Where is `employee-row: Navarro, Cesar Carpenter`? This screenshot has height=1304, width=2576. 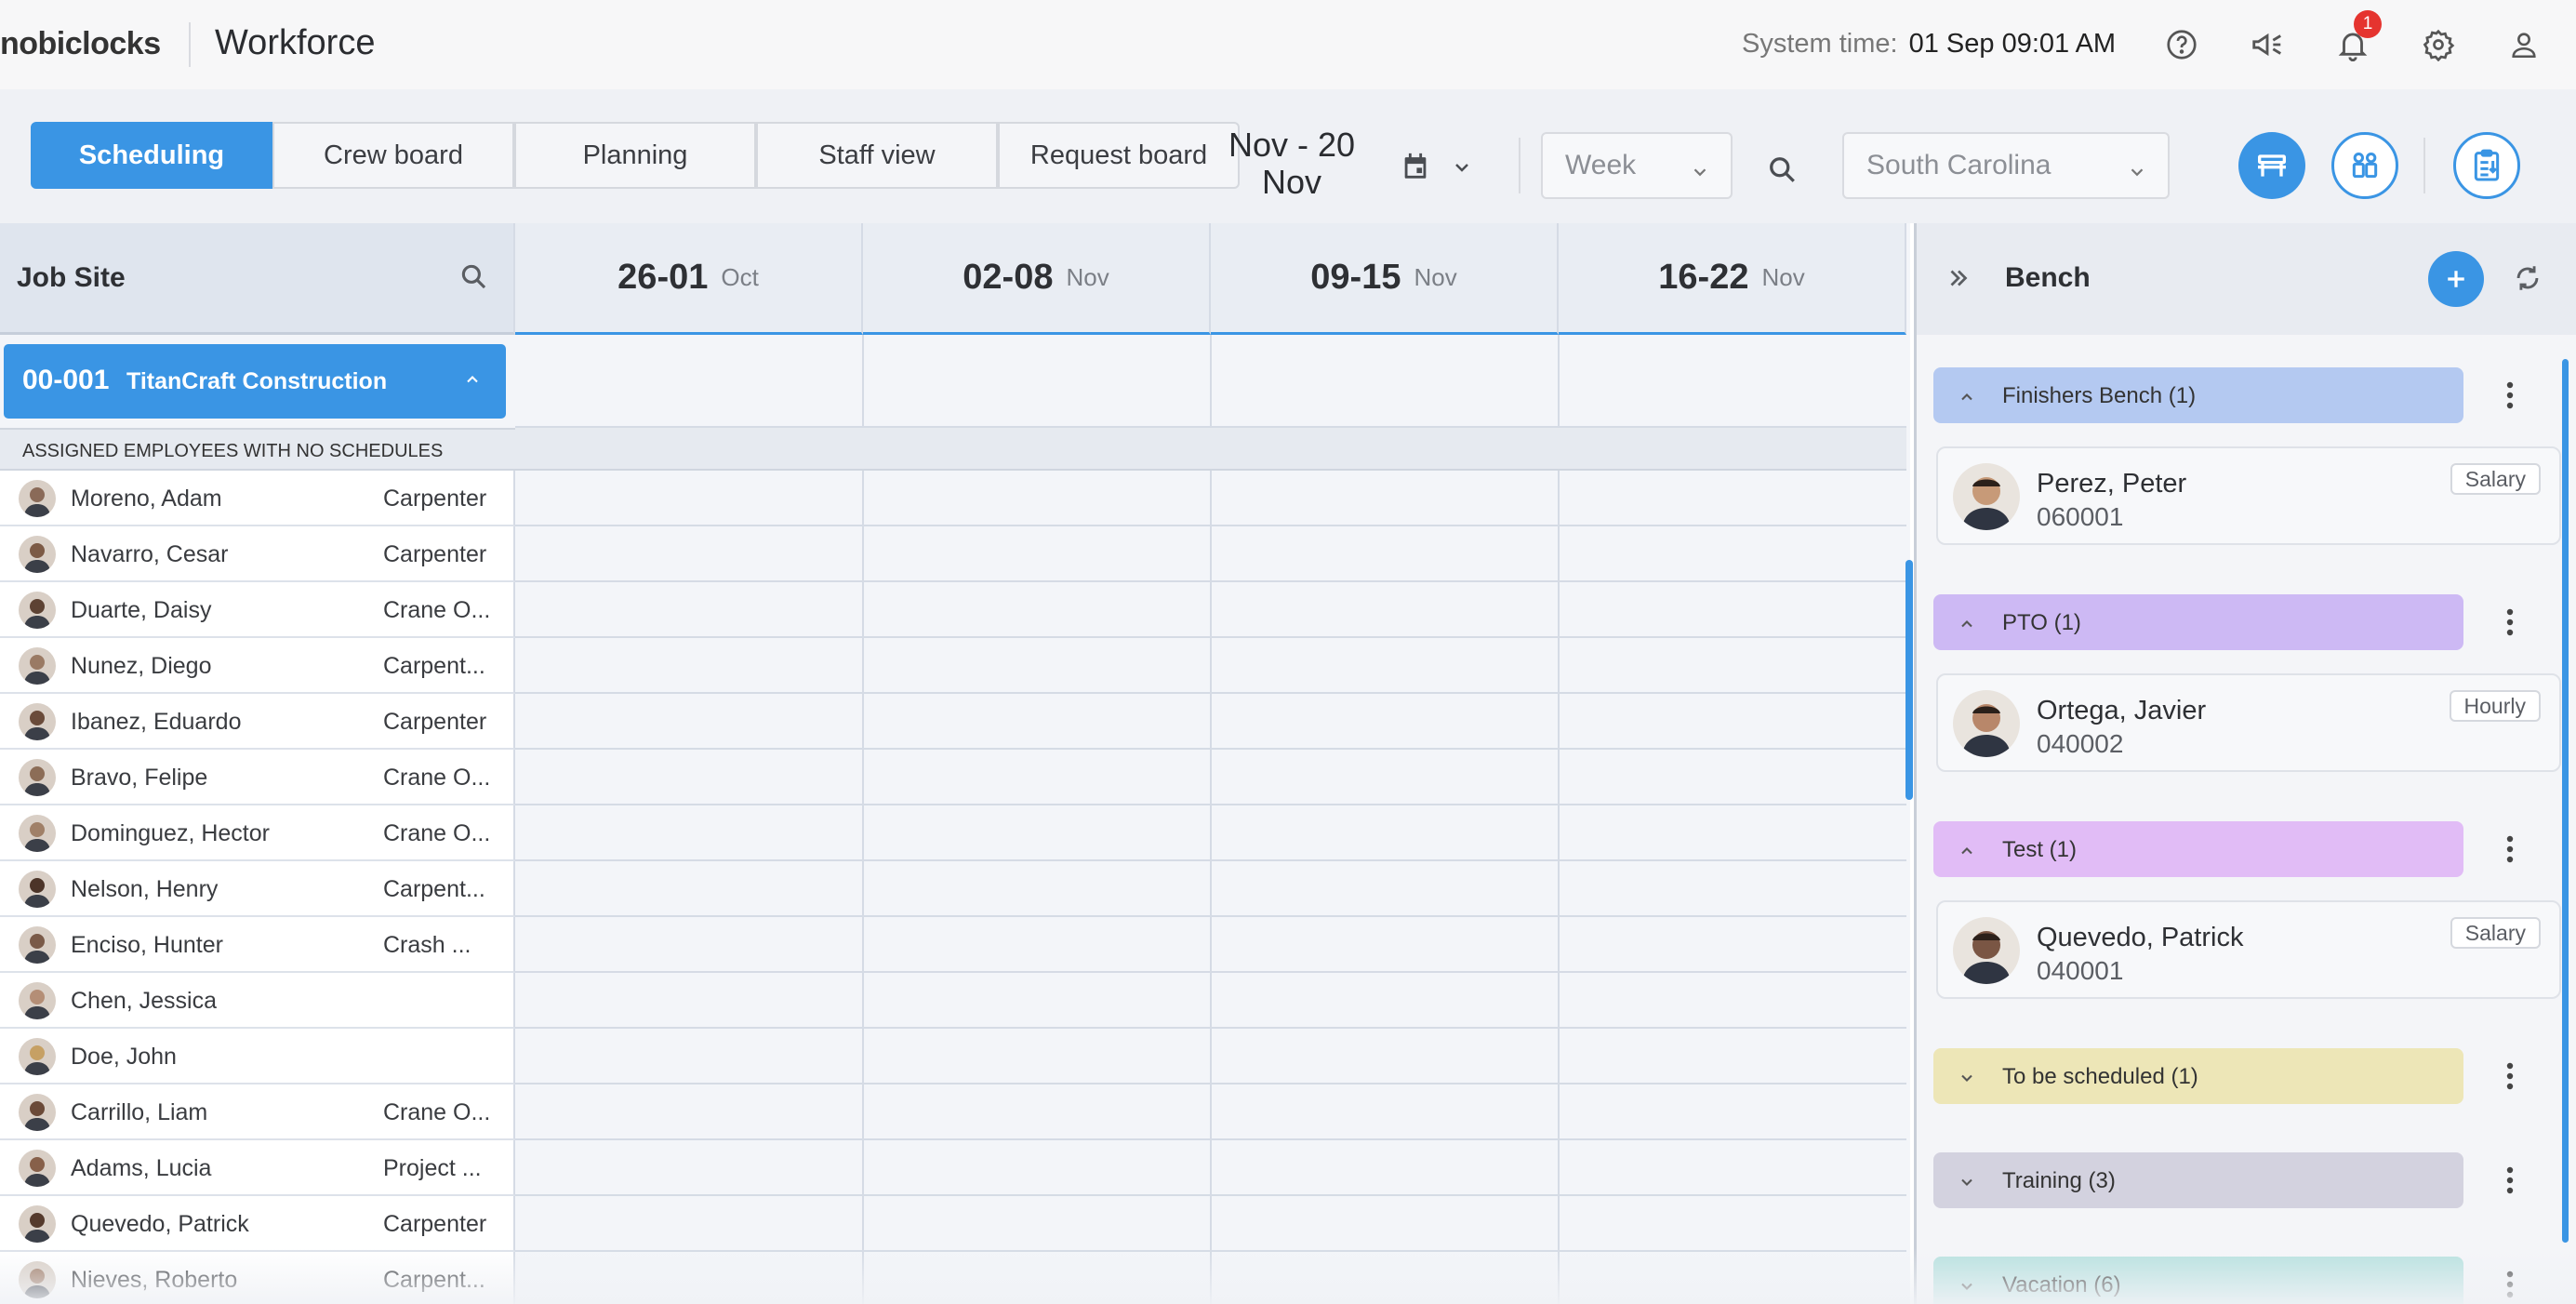 employee-row: Navarro, Cesar Carpenter is located at coordinates (257, 554).